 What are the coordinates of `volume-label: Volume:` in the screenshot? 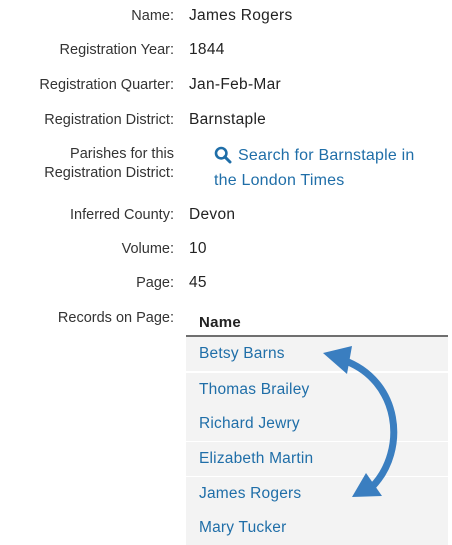 It's located at (147, 249).